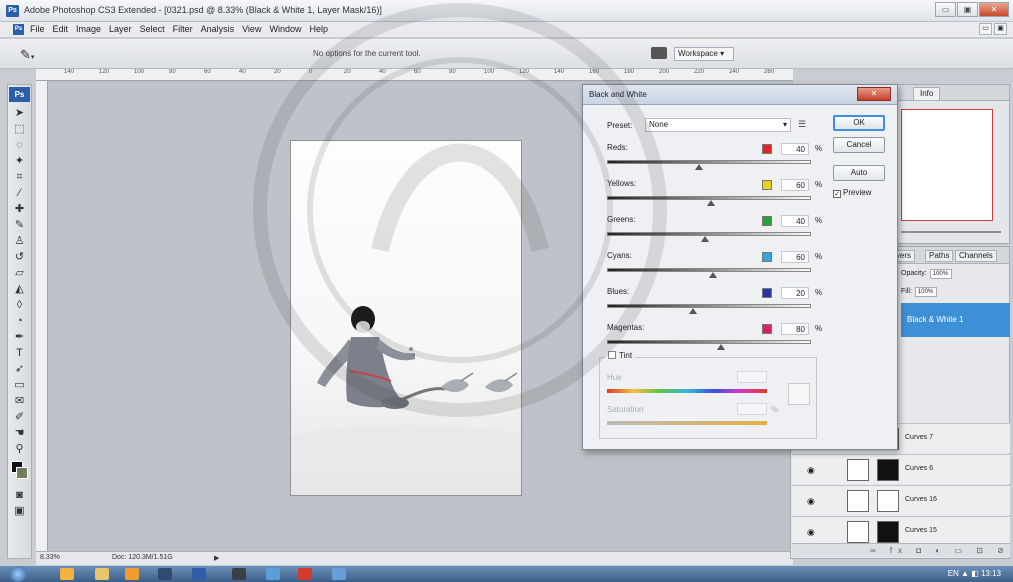  What do you see at coordinates (925, 292) in the screenshot?
I see `fill-field: 100%` at bounding box center [925, 292].